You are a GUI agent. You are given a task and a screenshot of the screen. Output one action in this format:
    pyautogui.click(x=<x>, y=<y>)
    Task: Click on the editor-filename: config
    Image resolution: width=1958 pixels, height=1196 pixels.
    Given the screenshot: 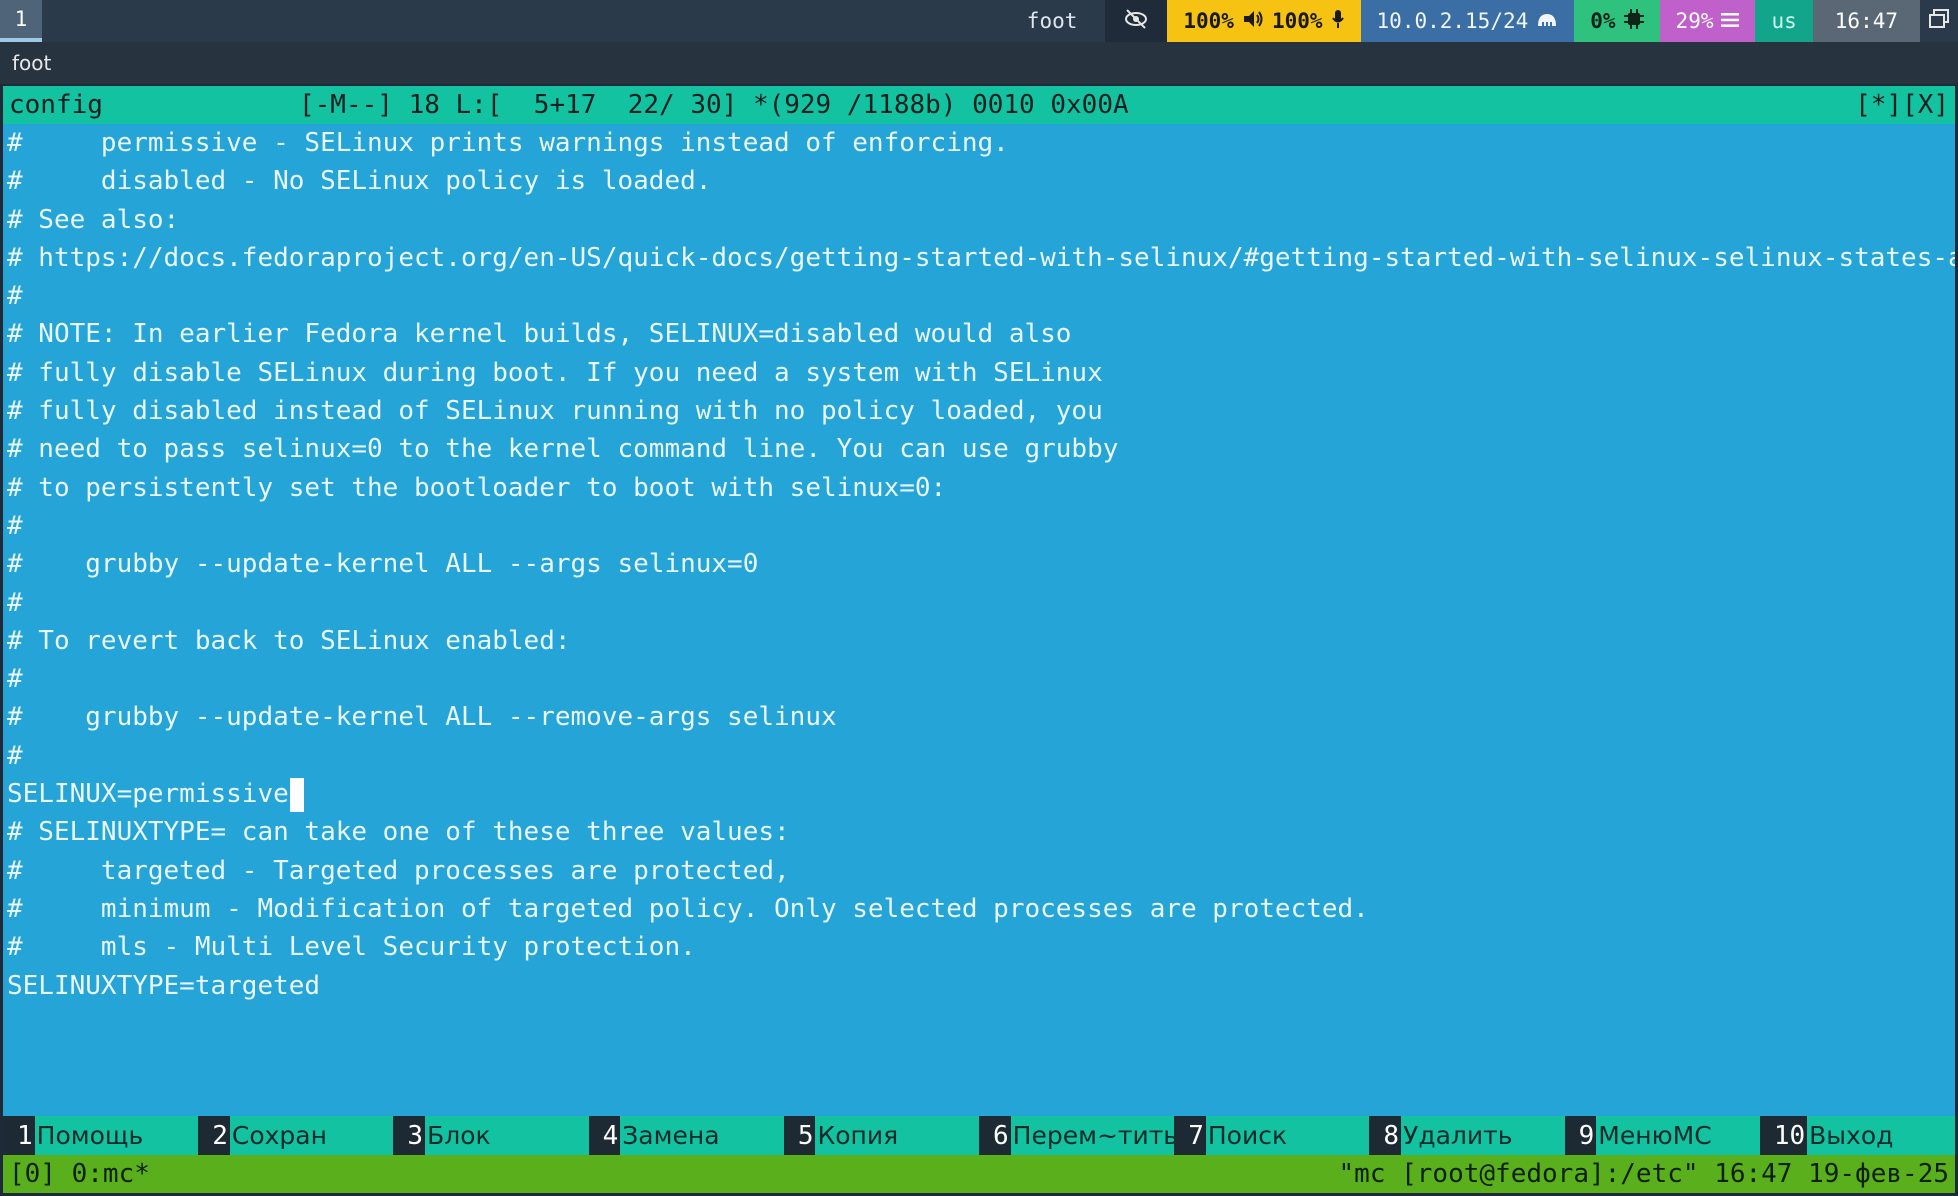 What is the action you would take?
    pyautogui.click(x=56, y=105)
    